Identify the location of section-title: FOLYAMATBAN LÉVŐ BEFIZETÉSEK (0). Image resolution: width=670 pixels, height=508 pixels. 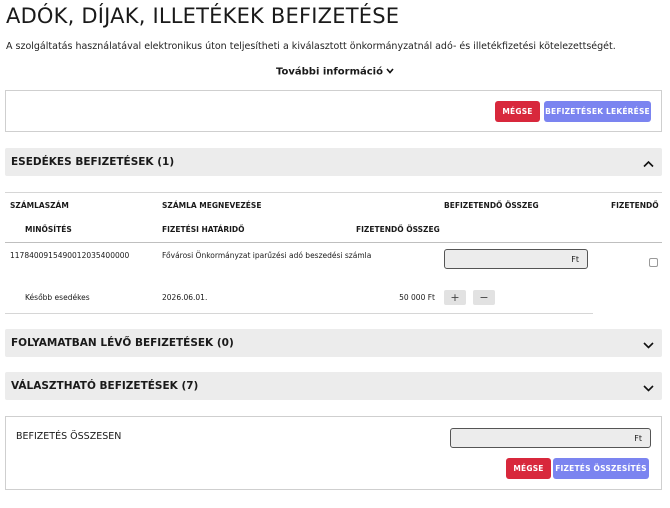
(122, 343).